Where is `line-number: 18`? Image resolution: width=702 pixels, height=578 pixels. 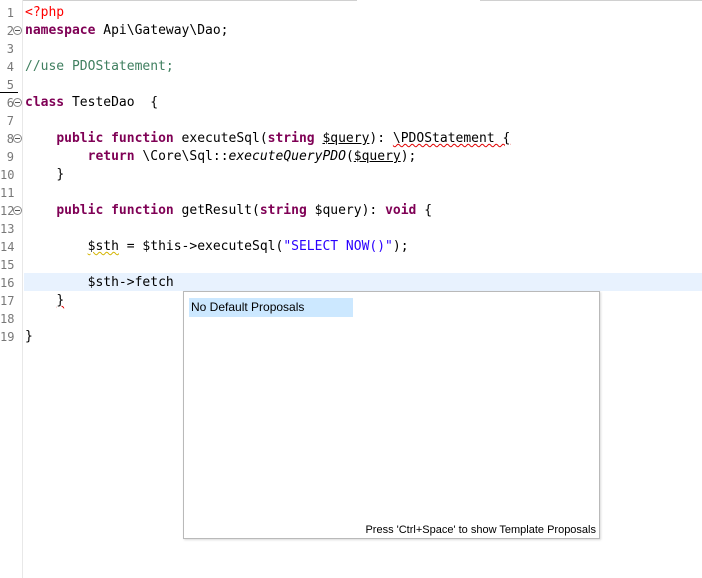 line-number: 18 is located at coordinates (7, 319).